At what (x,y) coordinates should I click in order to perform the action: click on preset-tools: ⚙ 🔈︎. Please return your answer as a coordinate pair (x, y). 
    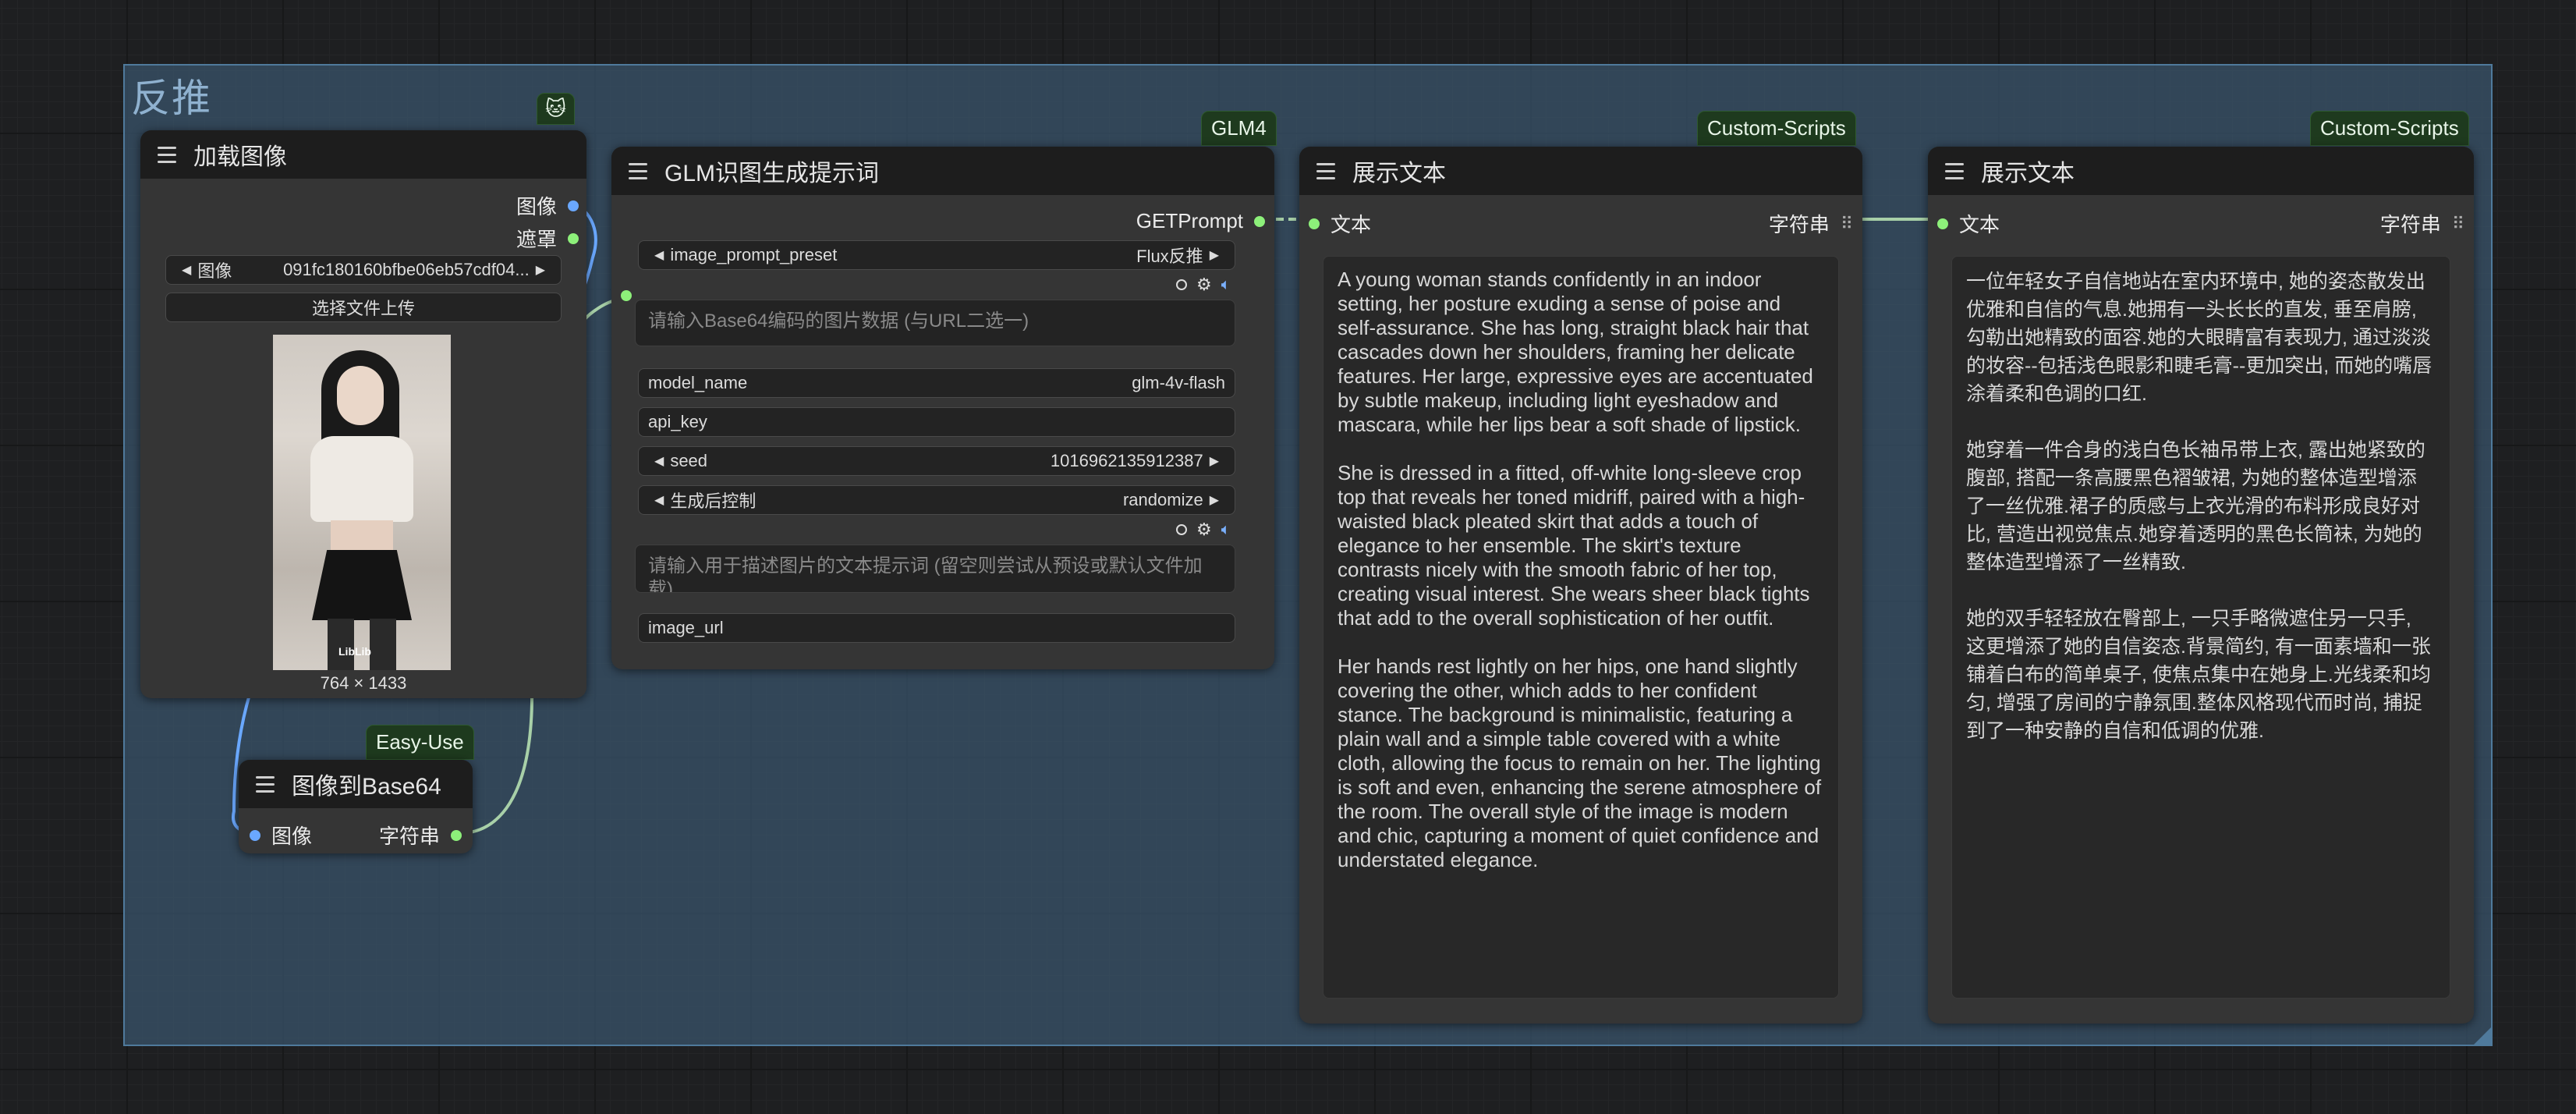
    Looking at the image, I should click on (1203, 284).